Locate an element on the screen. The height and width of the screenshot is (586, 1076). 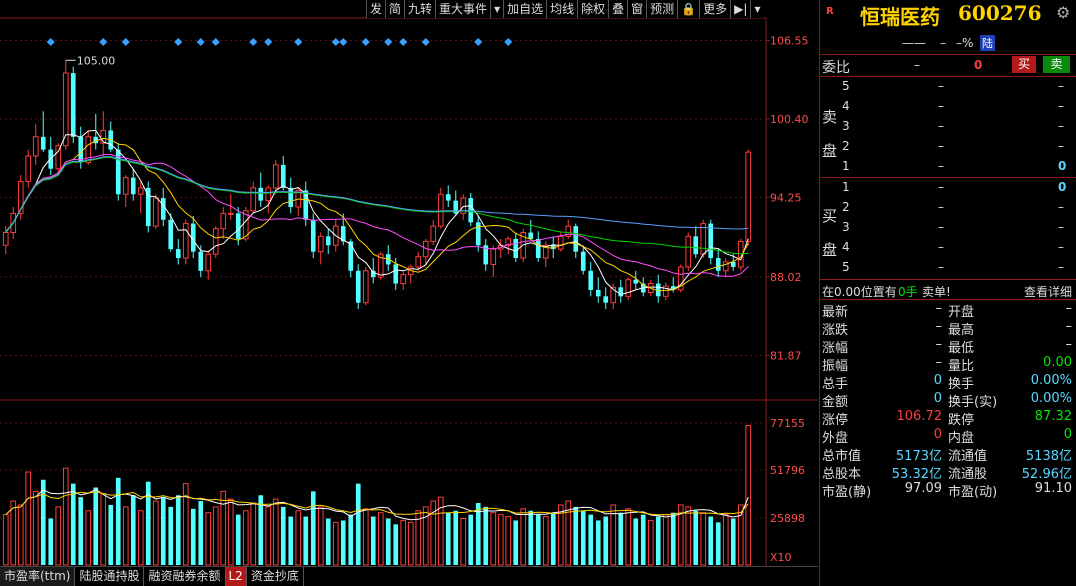
stat-value: 106.72 is located at coordinates (919, 416).